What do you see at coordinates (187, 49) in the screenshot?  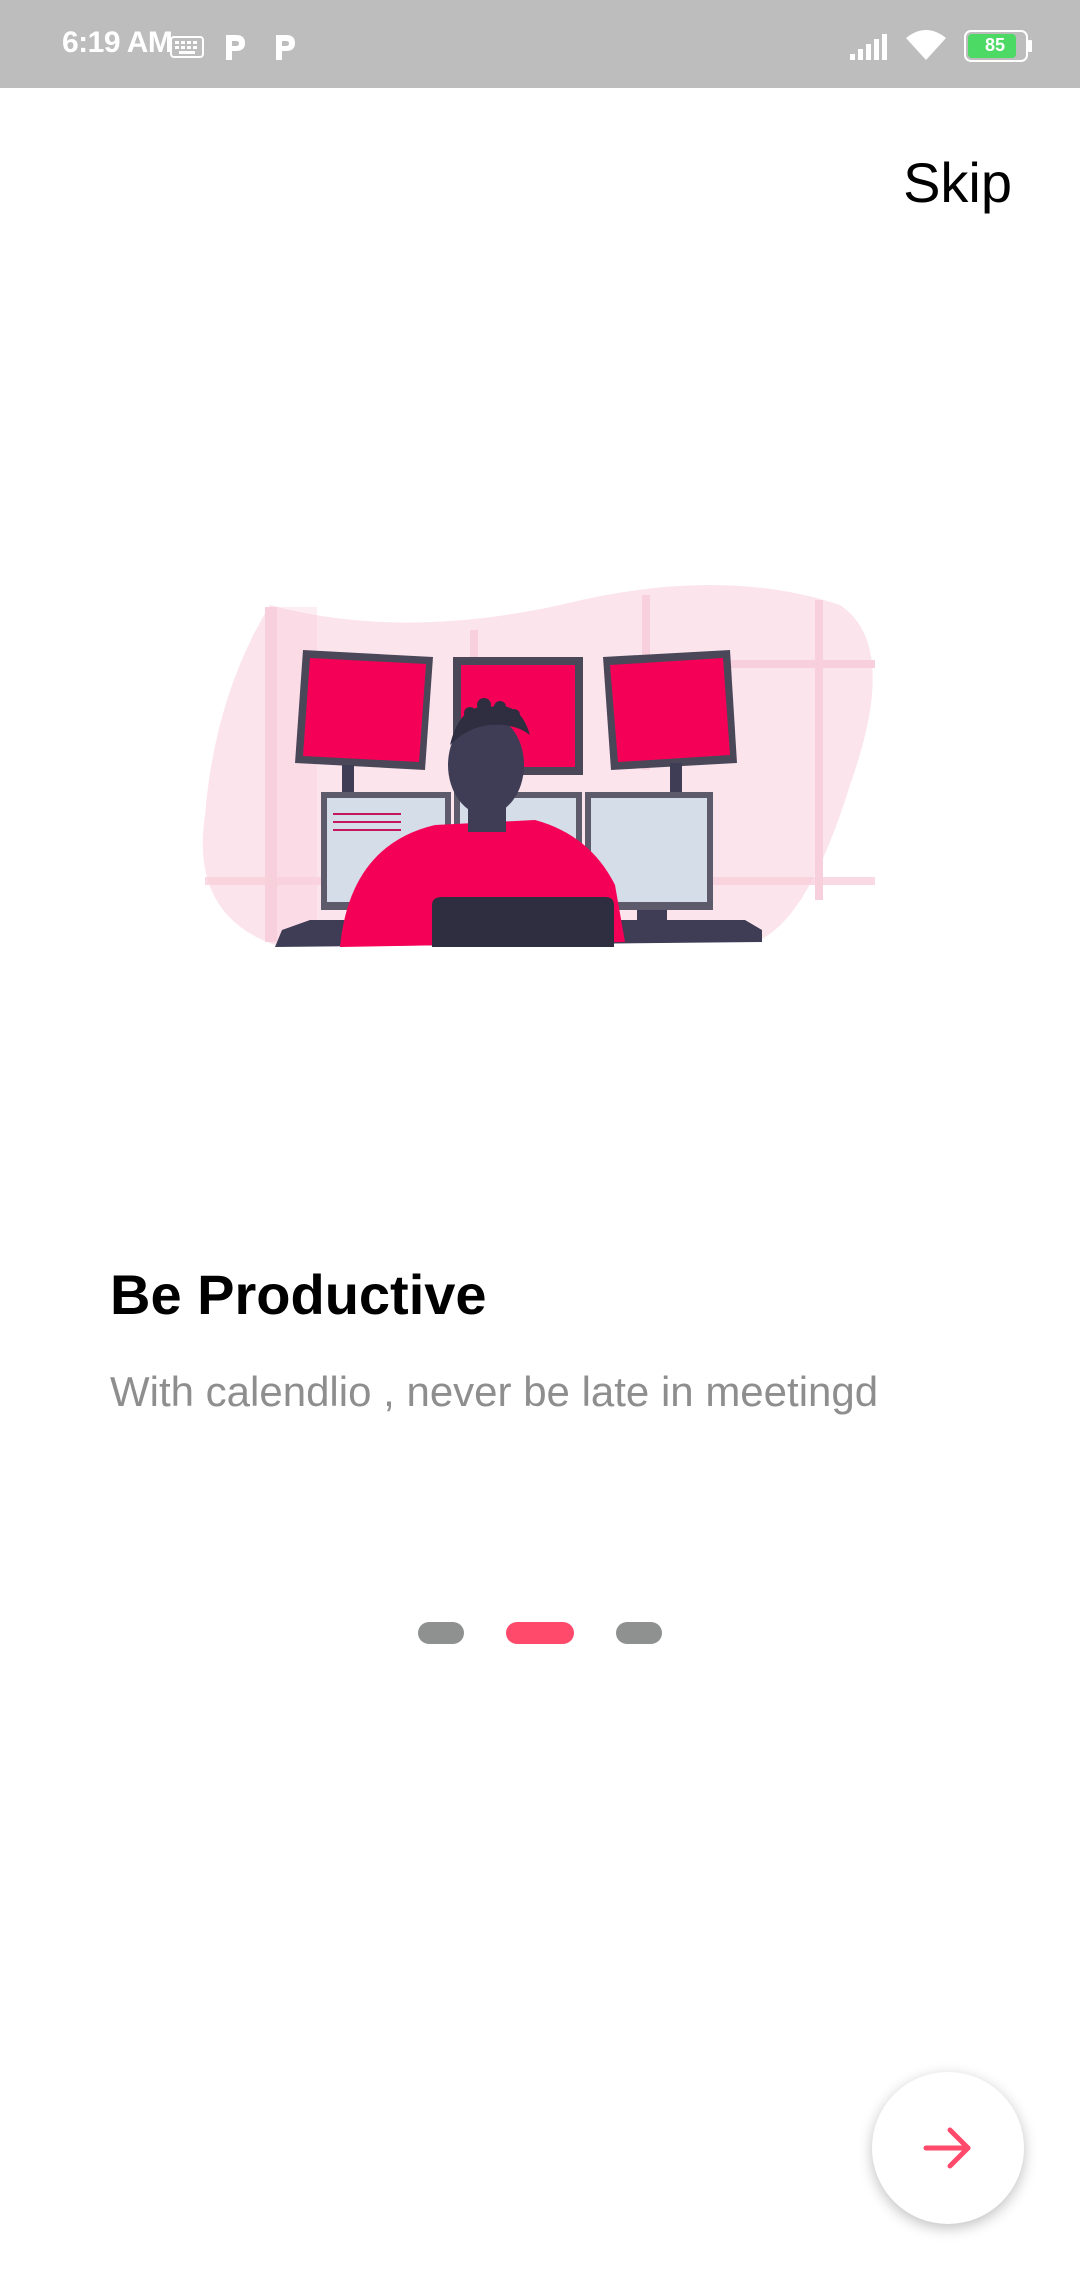 I see `keyboard-icon` at bounding box center [187, 49].